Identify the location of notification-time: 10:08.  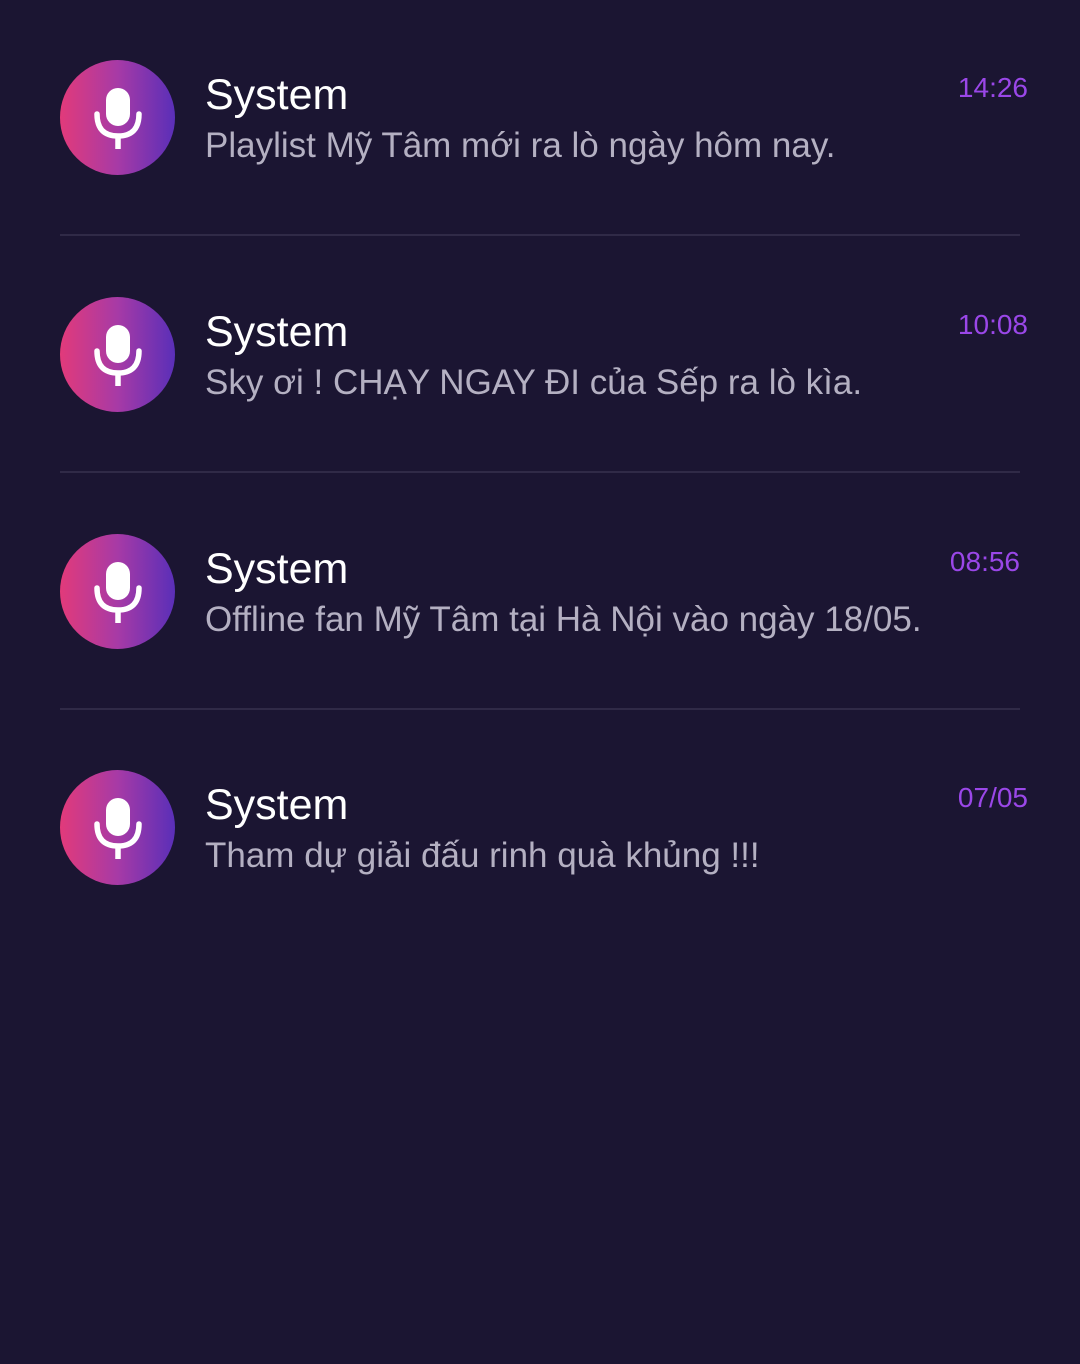
(992, 324).